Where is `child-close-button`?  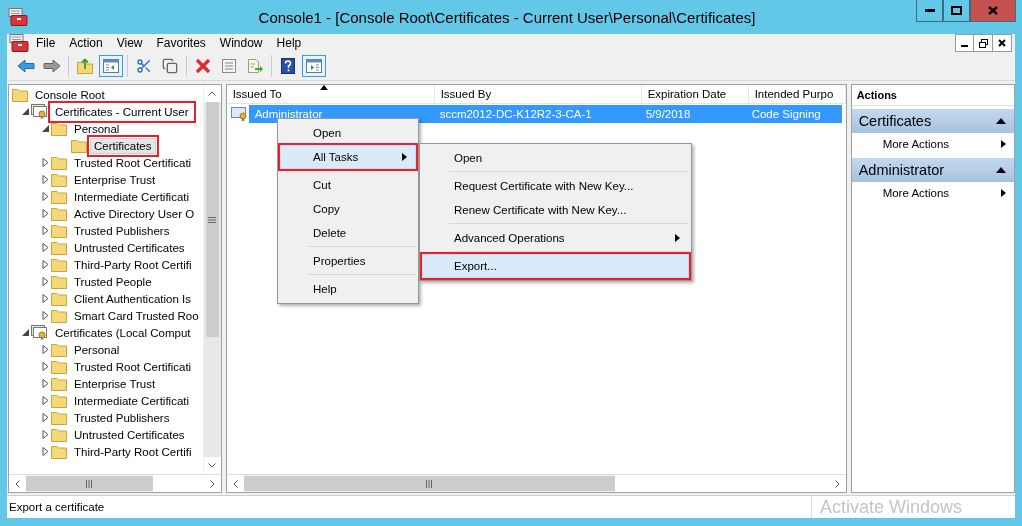 child-close-button is located at coordinates (1002, 43).